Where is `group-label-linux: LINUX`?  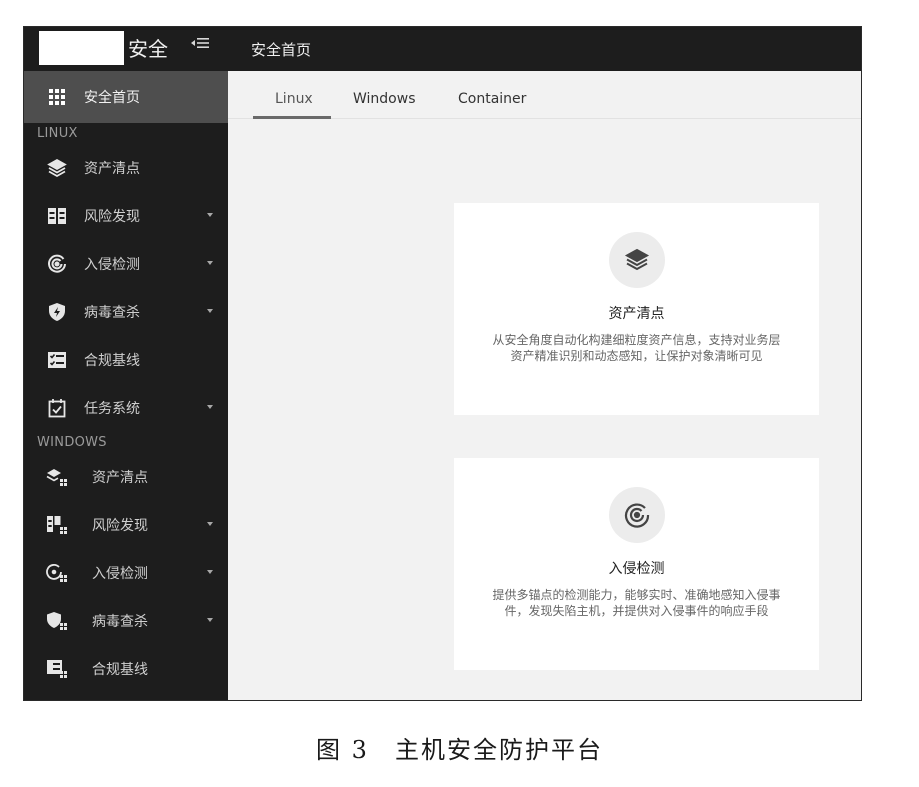
group-label-linux: LINUX is located at coordinates (57, 133).